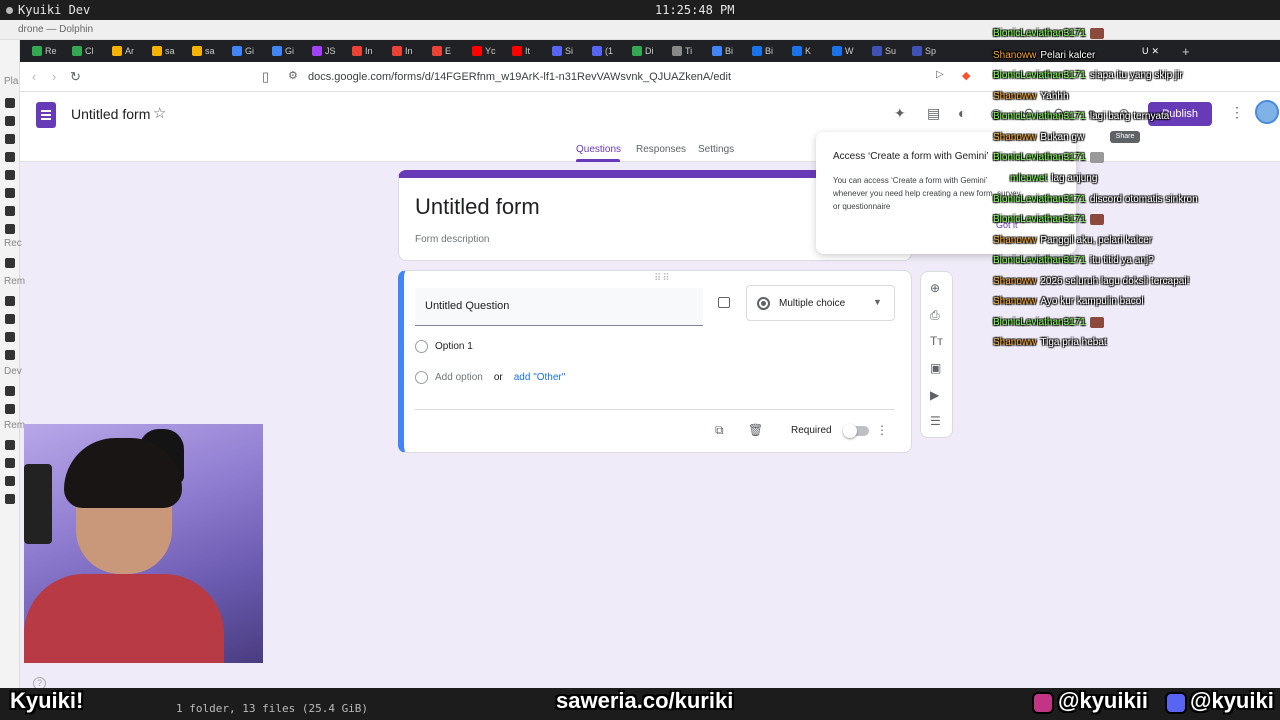  Describe the element at coordinates (1039, 116) in the screenshot. I see `chat-user: BionicLeviathan3171` at that location.